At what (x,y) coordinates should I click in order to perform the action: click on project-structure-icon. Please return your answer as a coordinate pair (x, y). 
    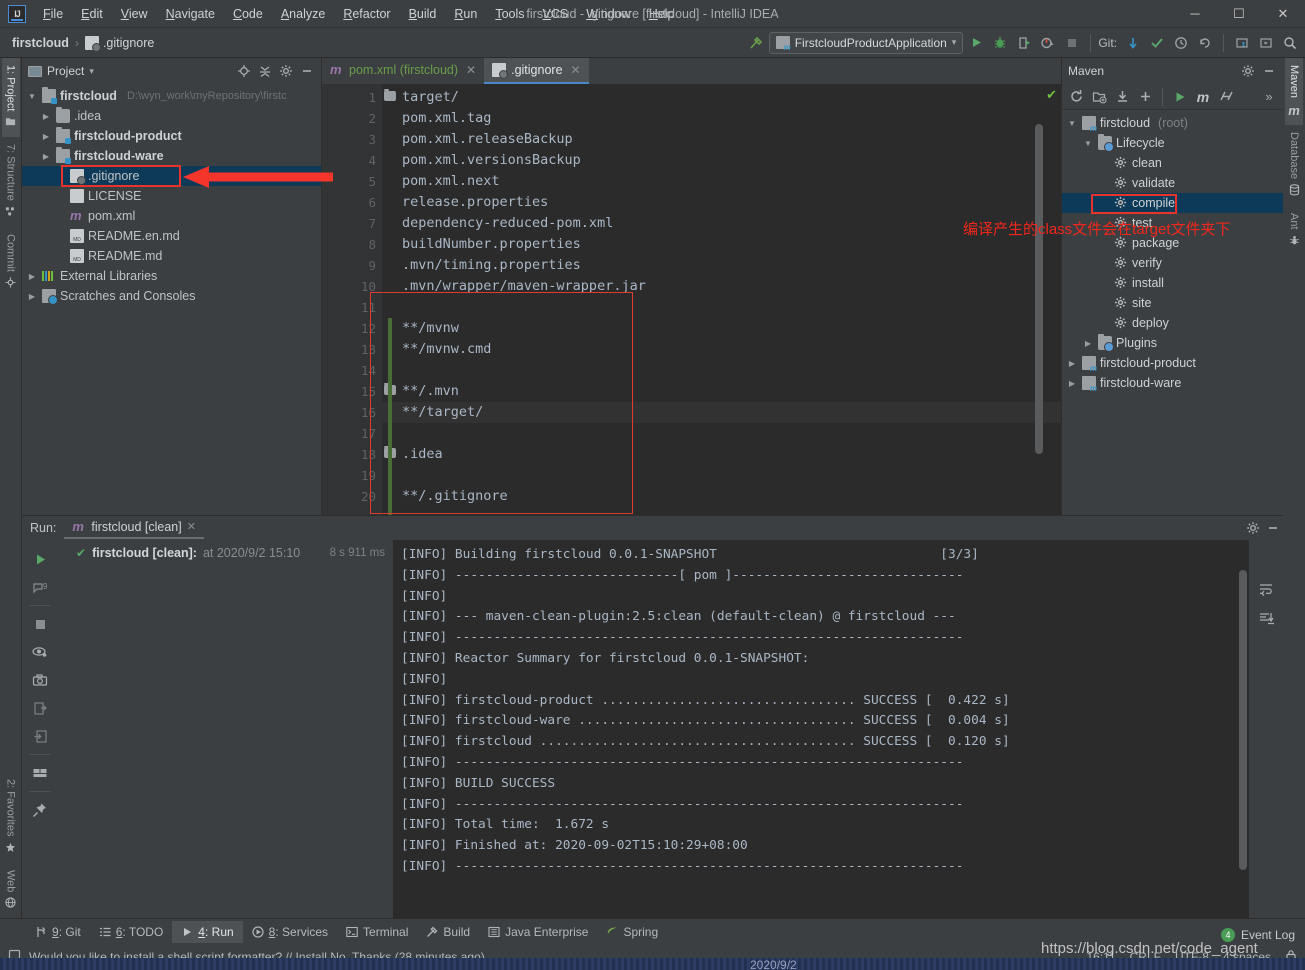
    Looking at the image, I should click on (1242, 43).